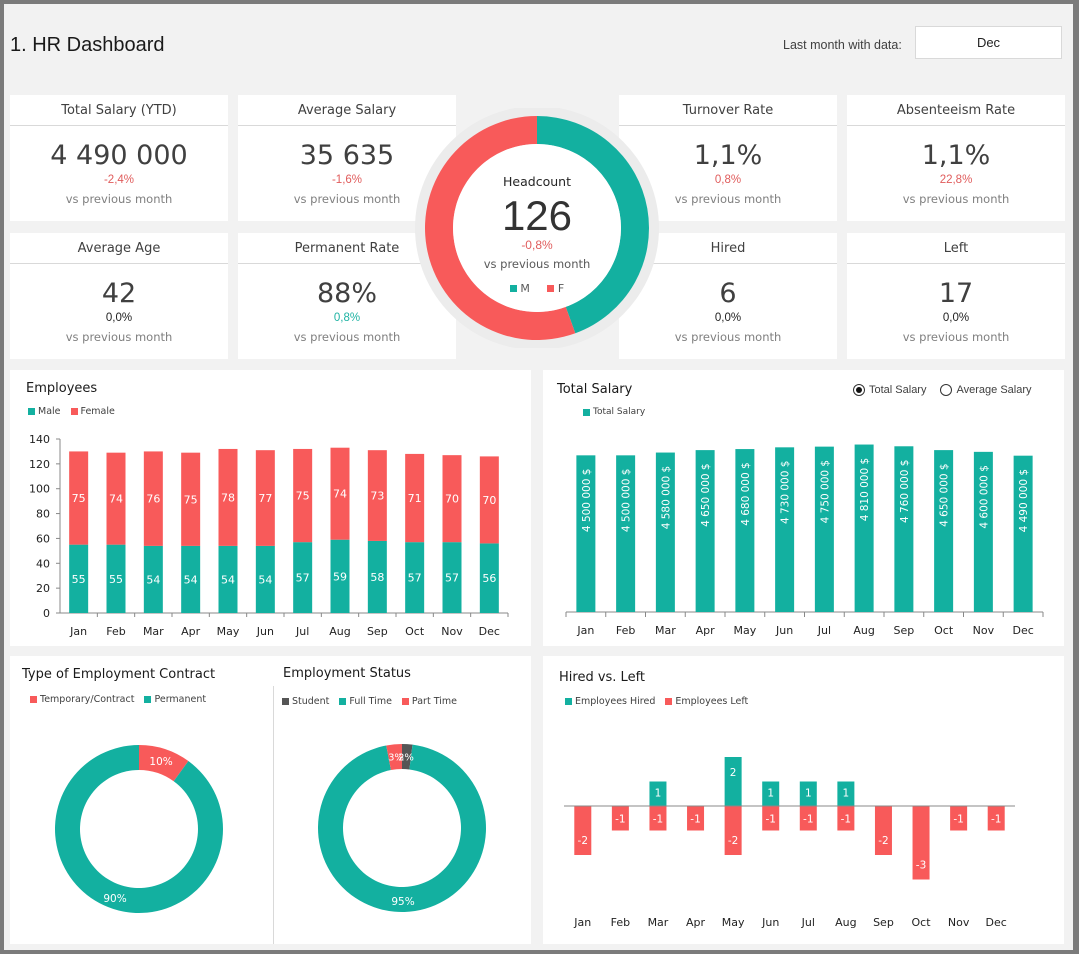 Image resolution: width=1079 pixels, height=954 pixels. I want to click on contract-slice-permanent, so click(138, 829).